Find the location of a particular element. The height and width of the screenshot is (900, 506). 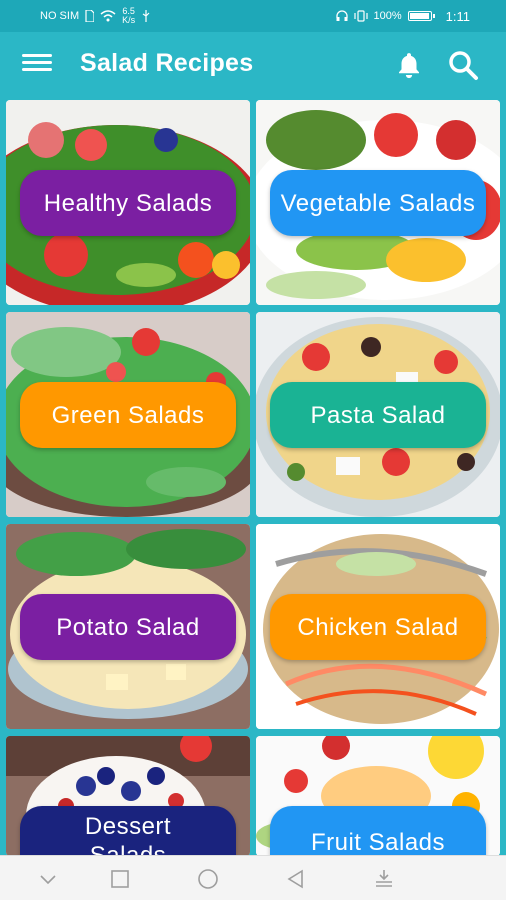

category-card-vegetable-salads: Vegetable Salads is located at coordinates (378, 202).